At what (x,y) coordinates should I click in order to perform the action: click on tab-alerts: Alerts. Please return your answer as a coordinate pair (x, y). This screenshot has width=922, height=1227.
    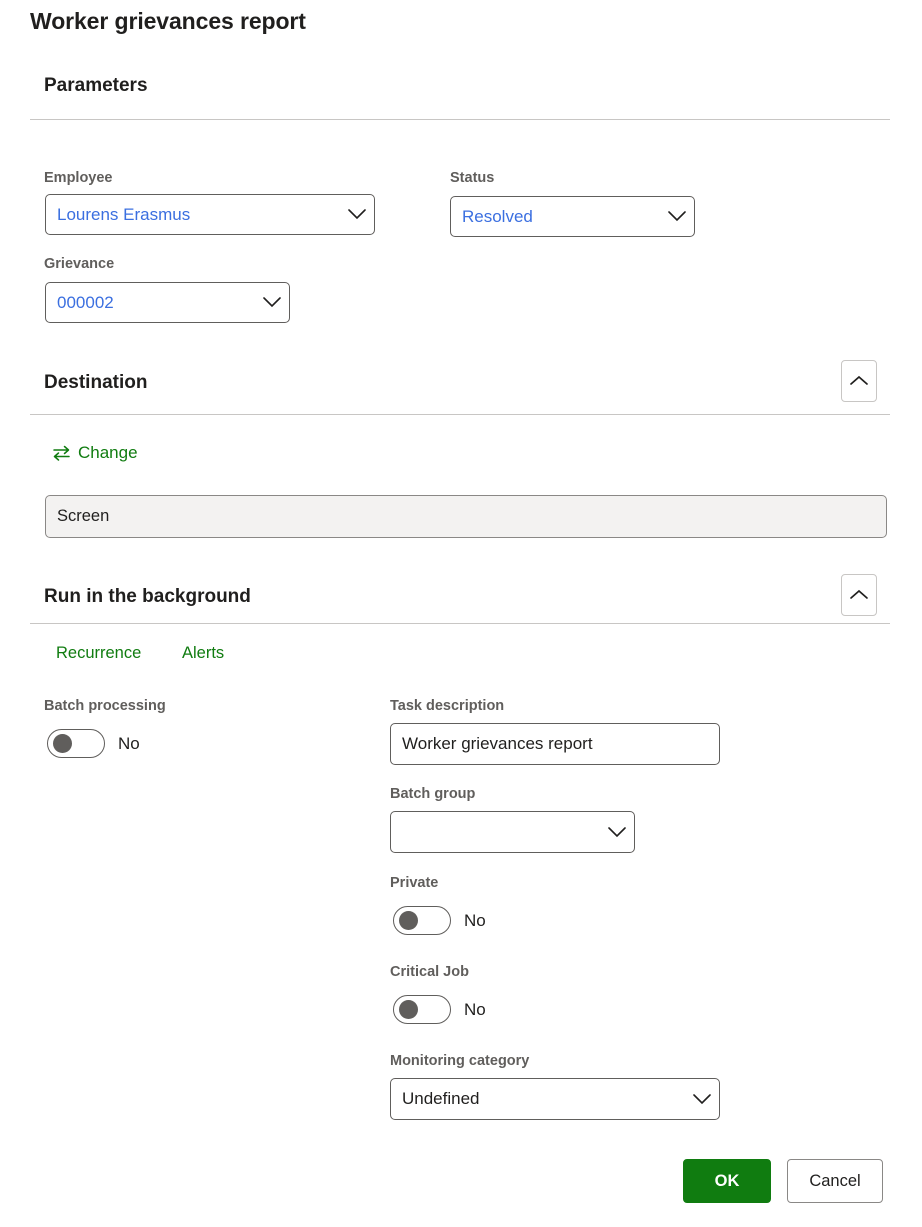
    Looking at the image, I should click on (203, 653).